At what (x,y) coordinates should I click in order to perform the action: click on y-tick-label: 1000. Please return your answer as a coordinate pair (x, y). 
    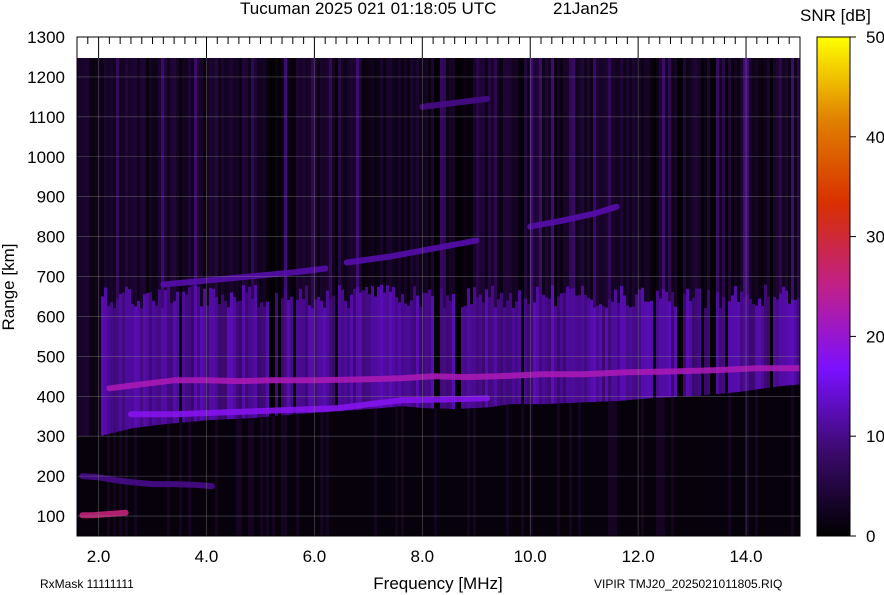
    Looking at the image, I should click on (46, 157).